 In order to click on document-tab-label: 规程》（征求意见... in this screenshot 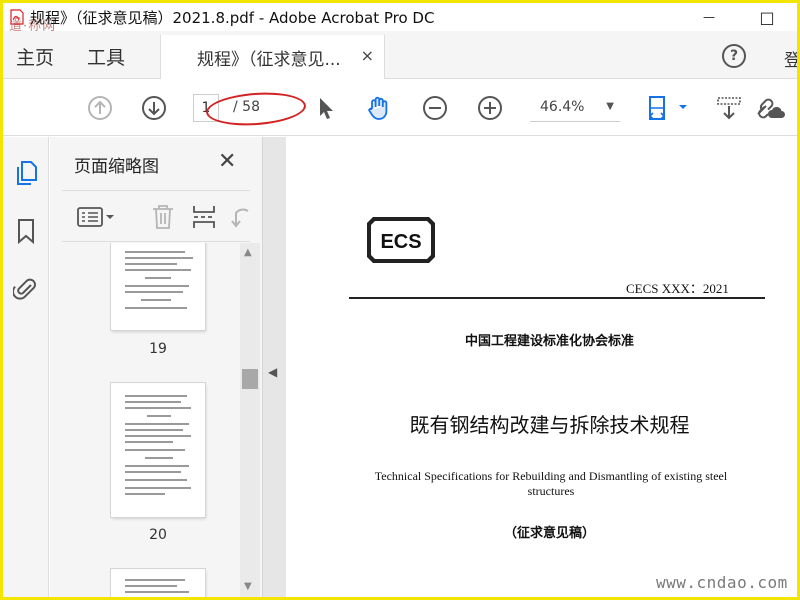, I will do `click(269, 60)`.